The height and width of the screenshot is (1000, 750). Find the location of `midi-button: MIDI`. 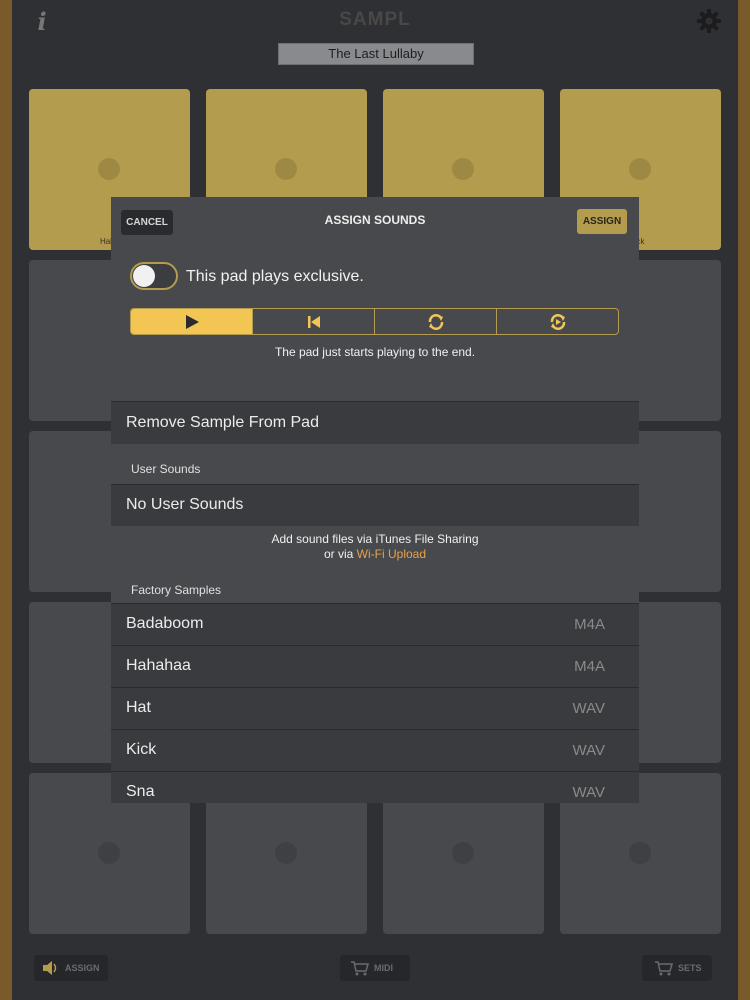

midi-button: MIDI is located at coordinates (375, 968).